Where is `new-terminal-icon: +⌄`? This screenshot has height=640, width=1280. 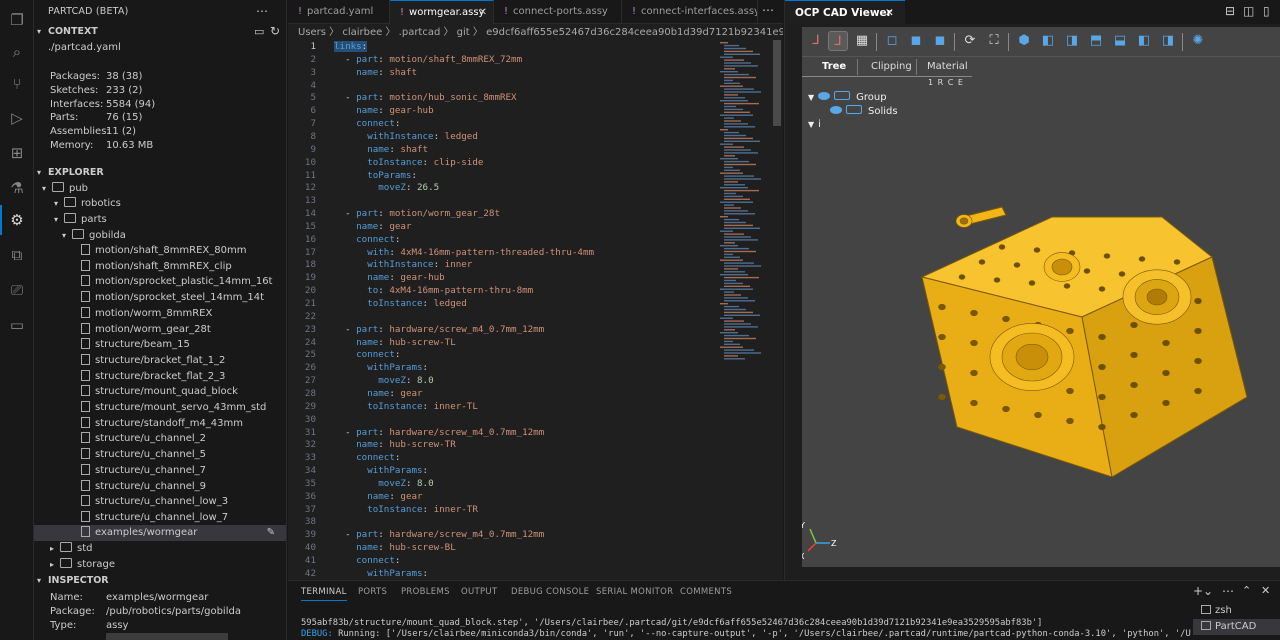 new-terminal-icon: +⌄ is located at coordinates (1203, 591).